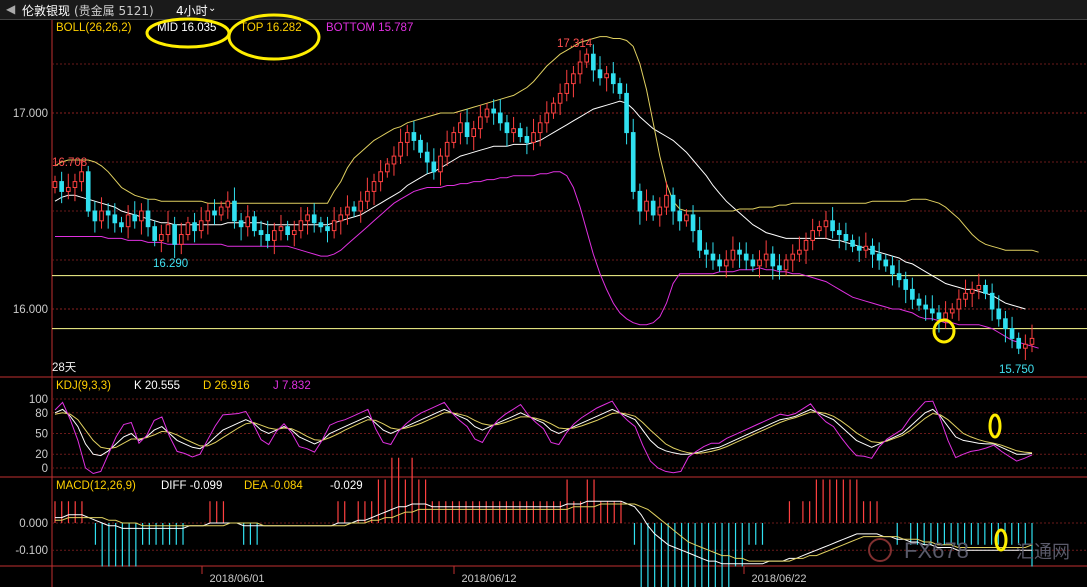 The height and width of the screenshot is (587, 1087). I want to click on macd-diff-value: DIFF -0.099, so click(191, 486).